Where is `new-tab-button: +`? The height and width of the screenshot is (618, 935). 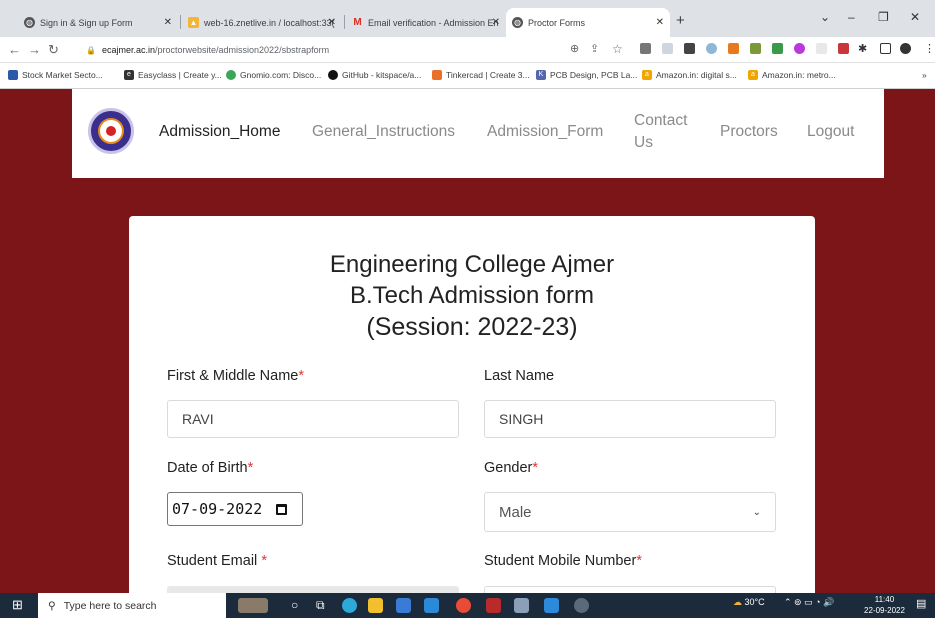
new-tab-button: + is located at coordinates (680, 20).